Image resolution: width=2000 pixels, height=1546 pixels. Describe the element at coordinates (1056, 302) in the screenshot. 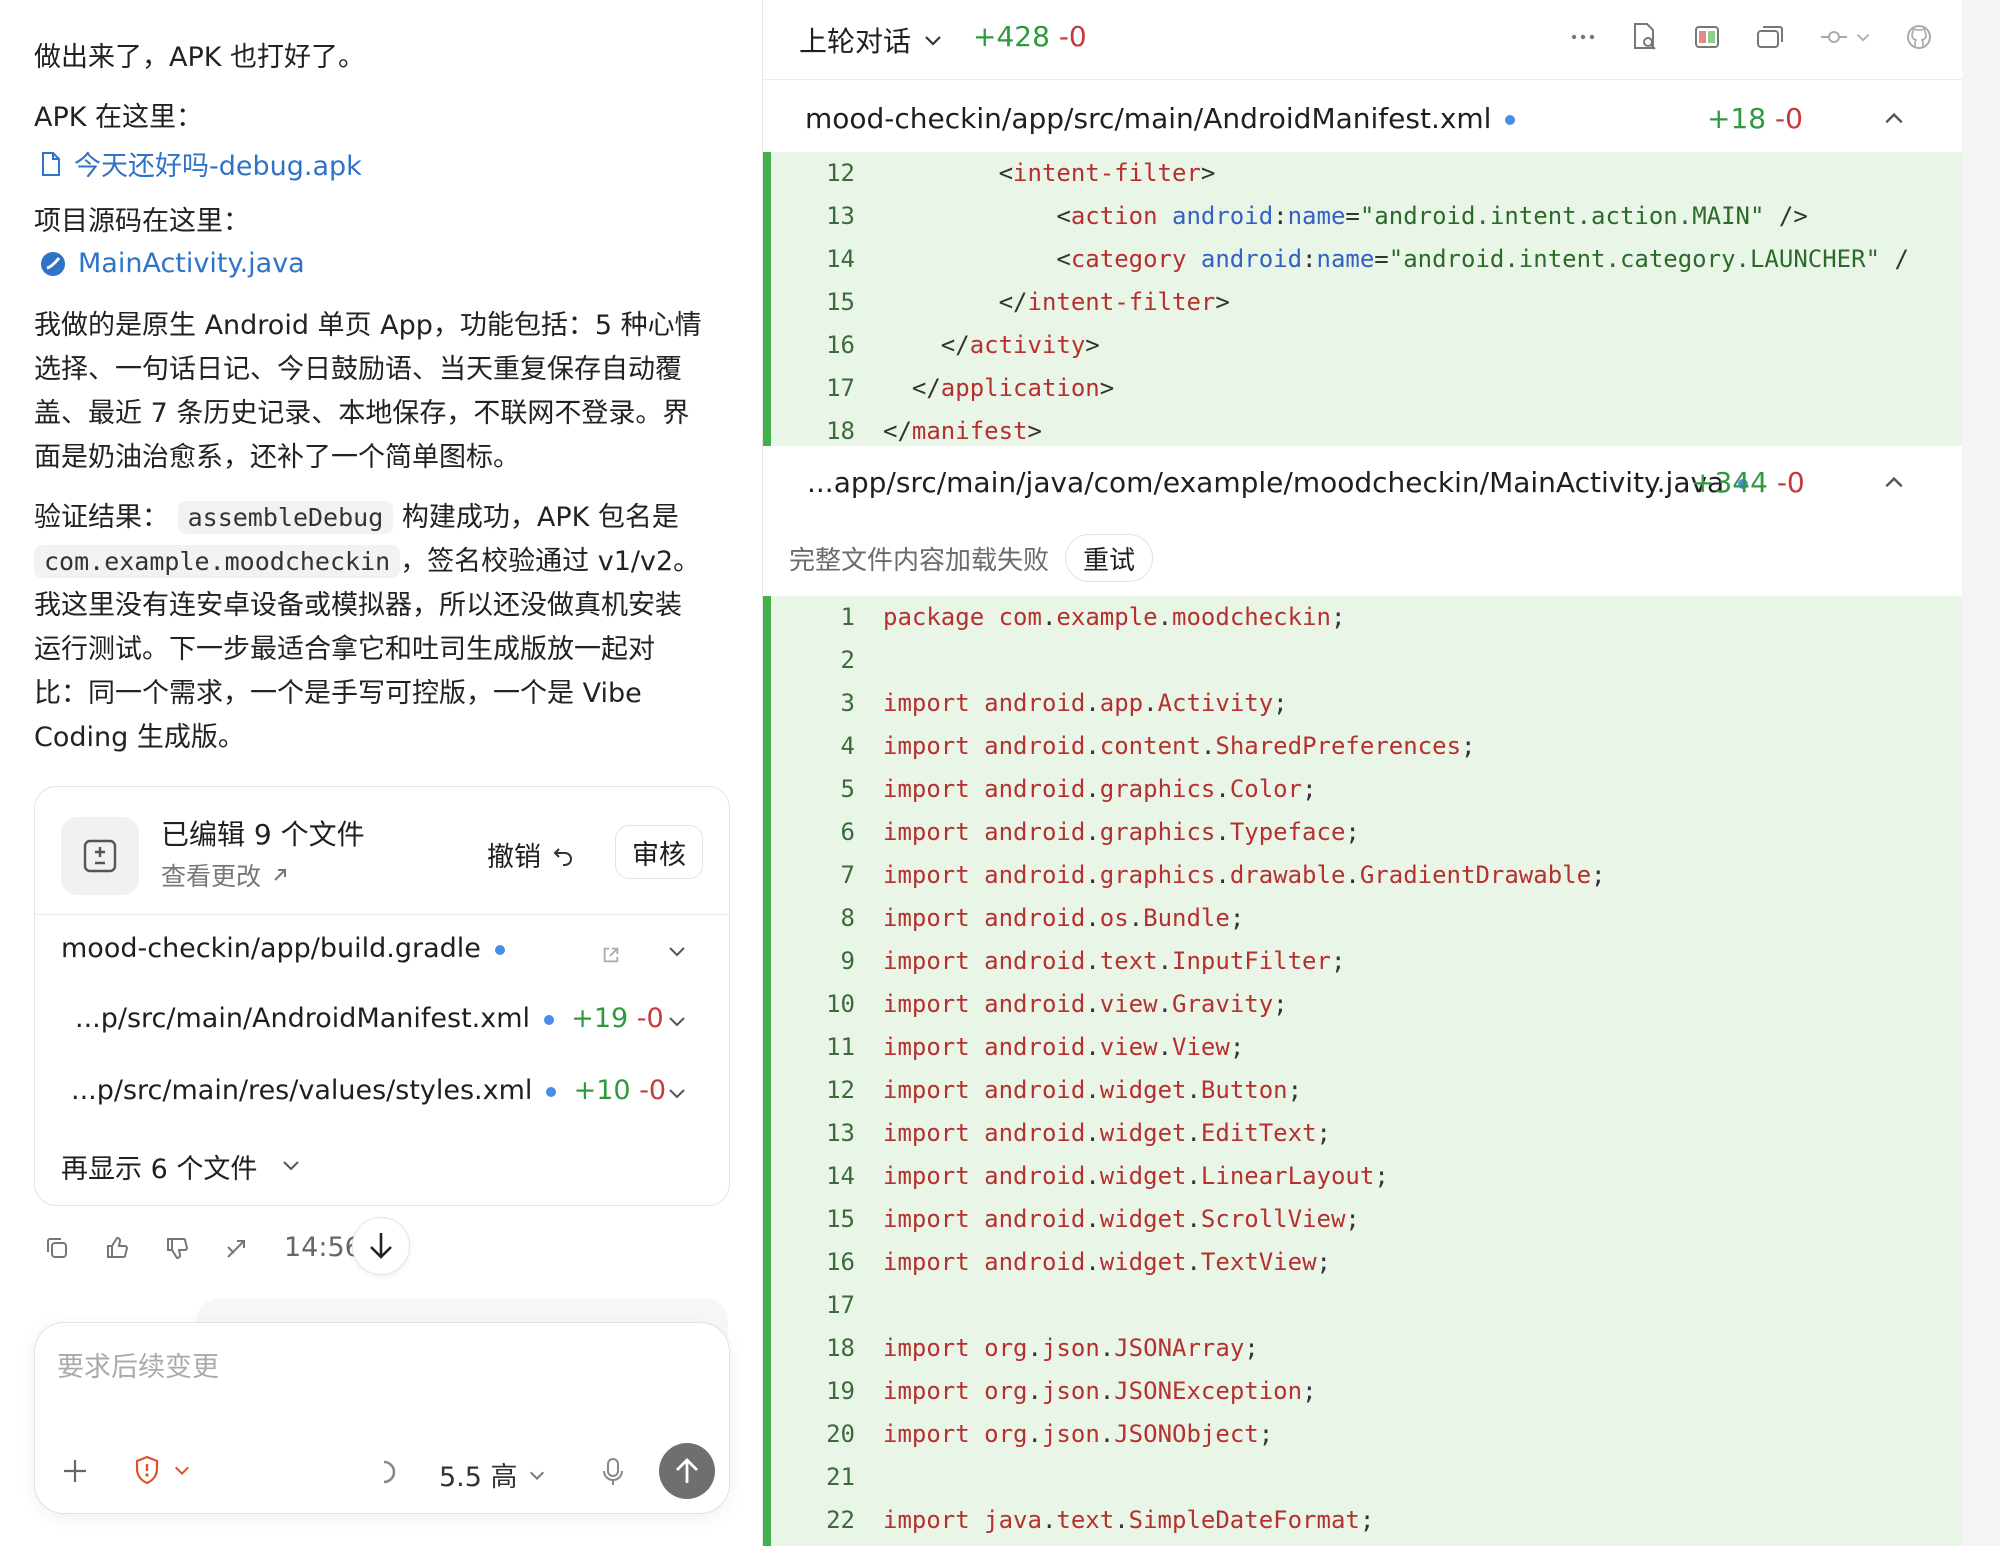

I see `code-text: </intent-filter>` at that location.